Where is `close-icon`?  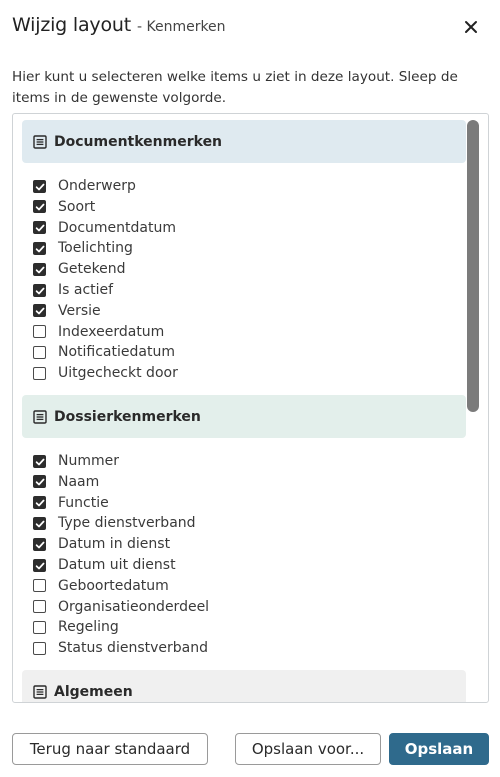
close-icon is located at coordinates (471, 27).